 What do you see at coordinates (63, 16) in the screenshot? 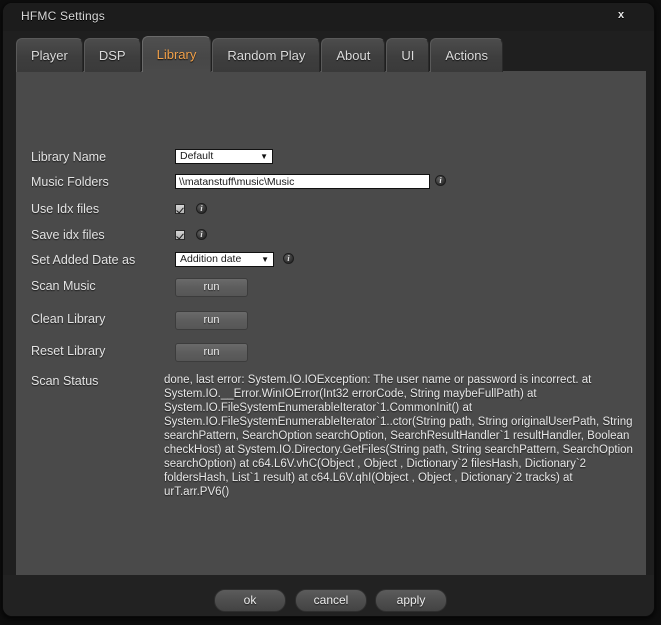
I see `window-title: HFMC Settings` at bounding box center [63, 16].